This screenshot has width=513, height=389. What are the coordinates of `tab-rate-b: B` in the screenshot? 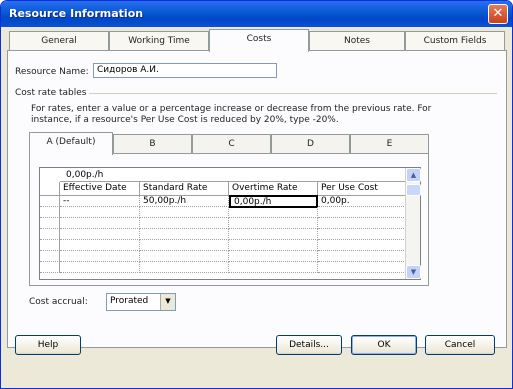 It's located at (152, 144).